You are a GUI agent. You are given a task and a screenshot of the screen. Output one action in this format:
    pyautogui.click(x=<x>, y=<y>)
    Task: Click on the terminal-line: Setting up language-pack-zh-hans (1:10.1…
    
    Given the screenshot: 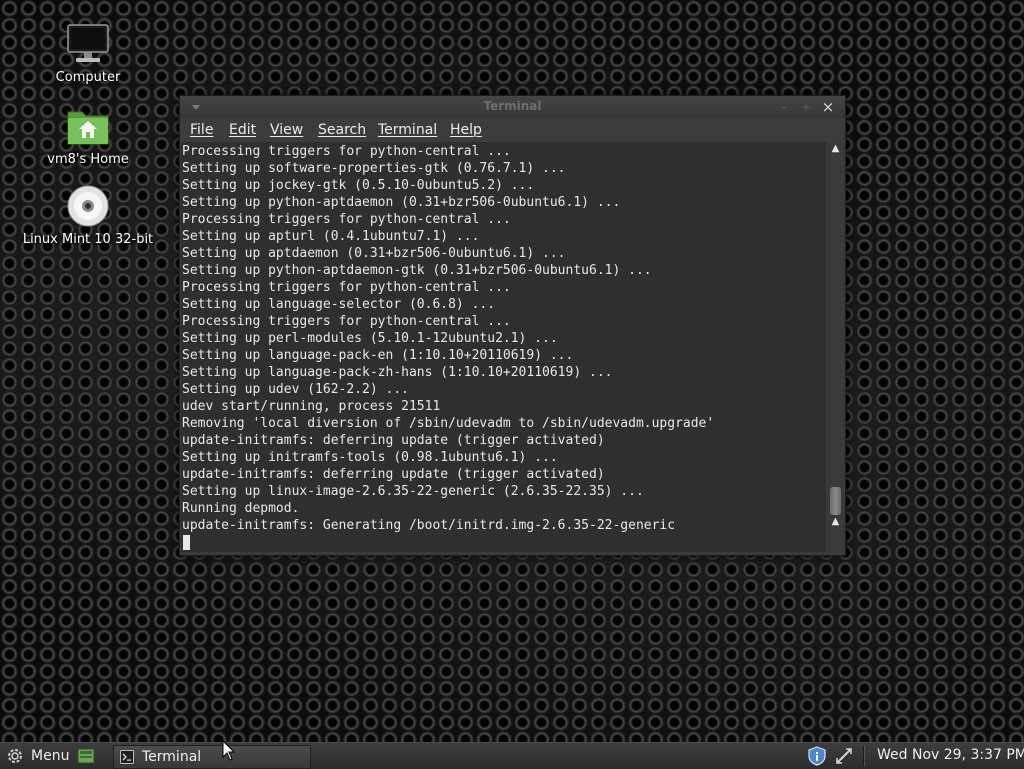 What is the action you would take?
    pyautogui.click(x=397, y=372)
    